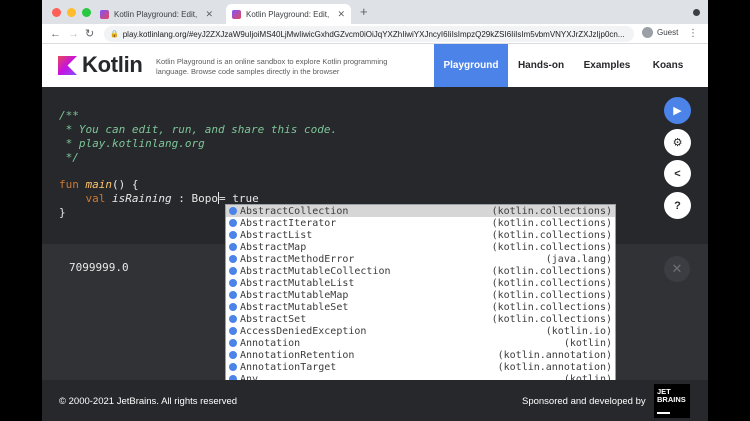 The height and width of the screenshot is (421, 750). I want to click on play-icon: ▶, so click(677, 111).